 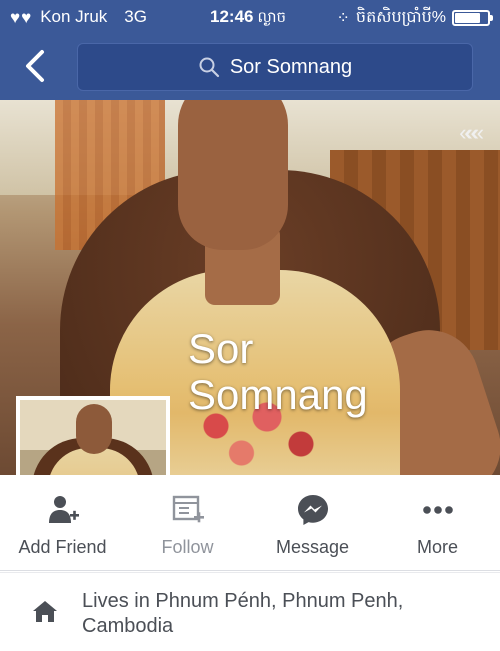 I want to click on status-time: 12:46 ល្ងាច, so click(x=248, y=16).